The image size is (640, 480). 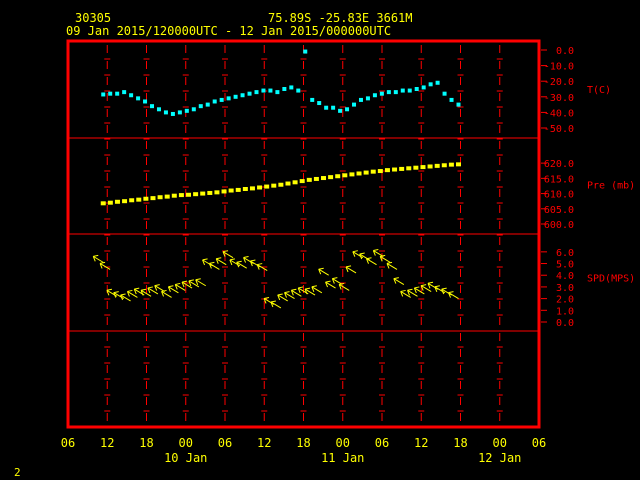 What do you see at coordinates (565, 276) in the screenshot?
I see `y-tick-label: 4.0` at bounding box center [565, 276].